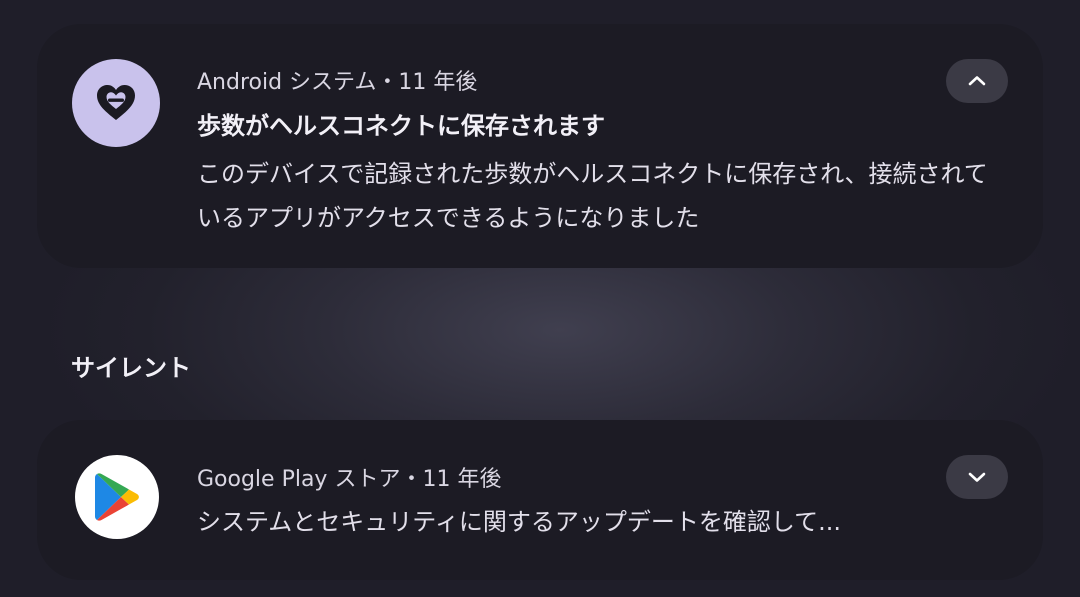  Describe the element at coordinates (117, 497) in the screenshot. I see `google-play-icon` at that location.